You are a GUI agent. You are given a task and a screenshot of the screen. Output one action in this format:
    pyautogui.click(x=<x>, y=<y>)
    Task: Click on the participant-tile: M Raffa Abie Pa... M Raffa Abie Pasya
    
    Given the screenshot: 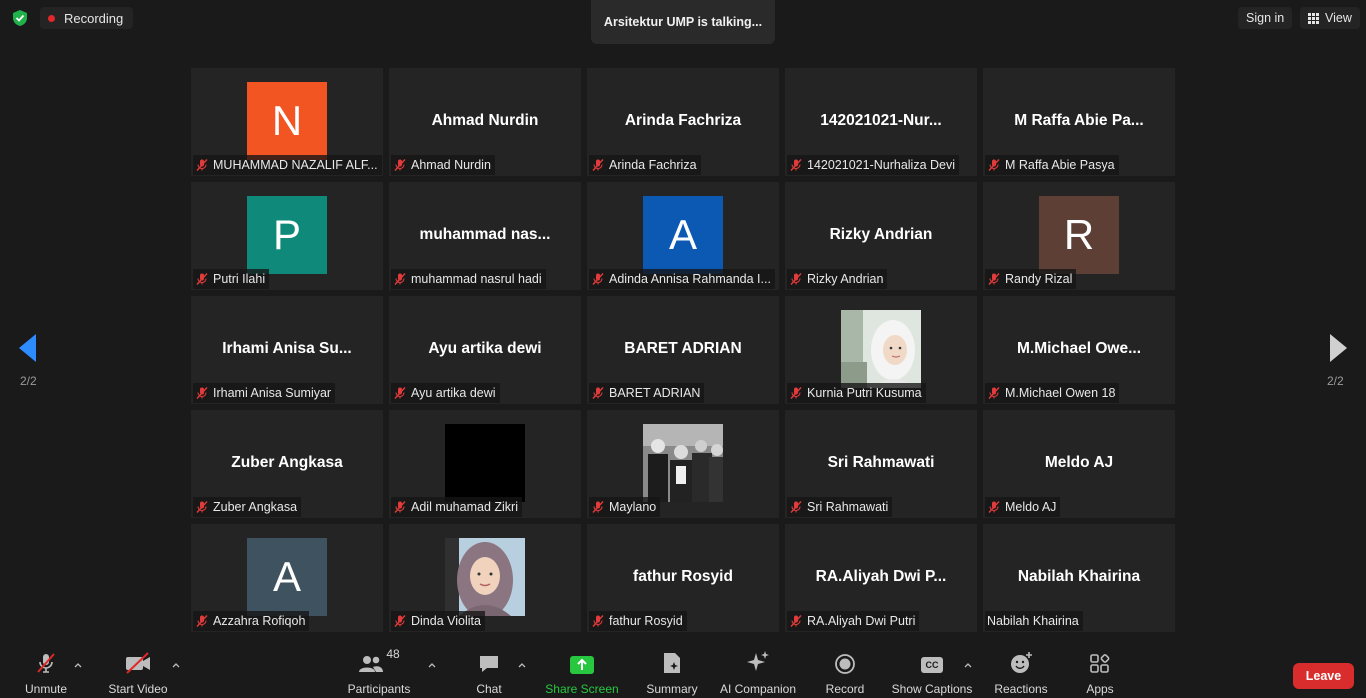 What is the action you would take?
    pyautogui.click(x=1079, y=122)
    